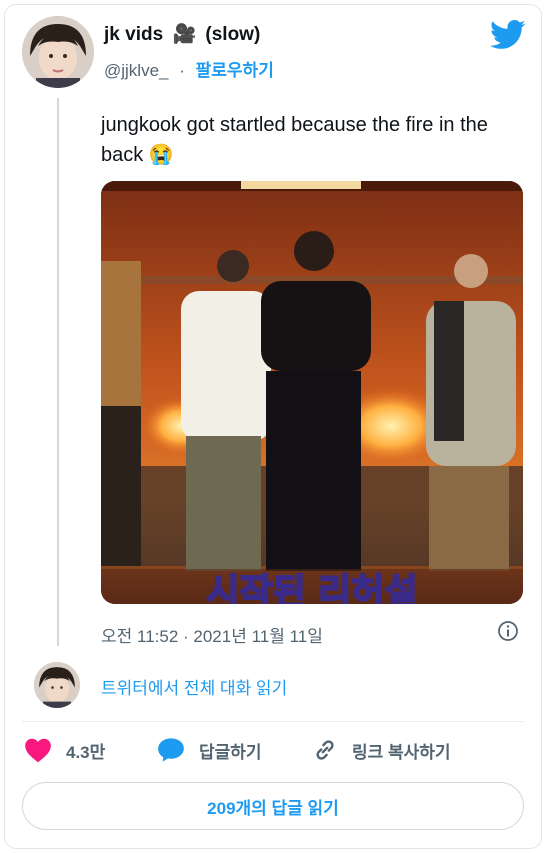  Describe the element at coordinates (189, 68) in the screenshot. I see `handle-row: @jjklve_ · 팔로우하기` at that location.